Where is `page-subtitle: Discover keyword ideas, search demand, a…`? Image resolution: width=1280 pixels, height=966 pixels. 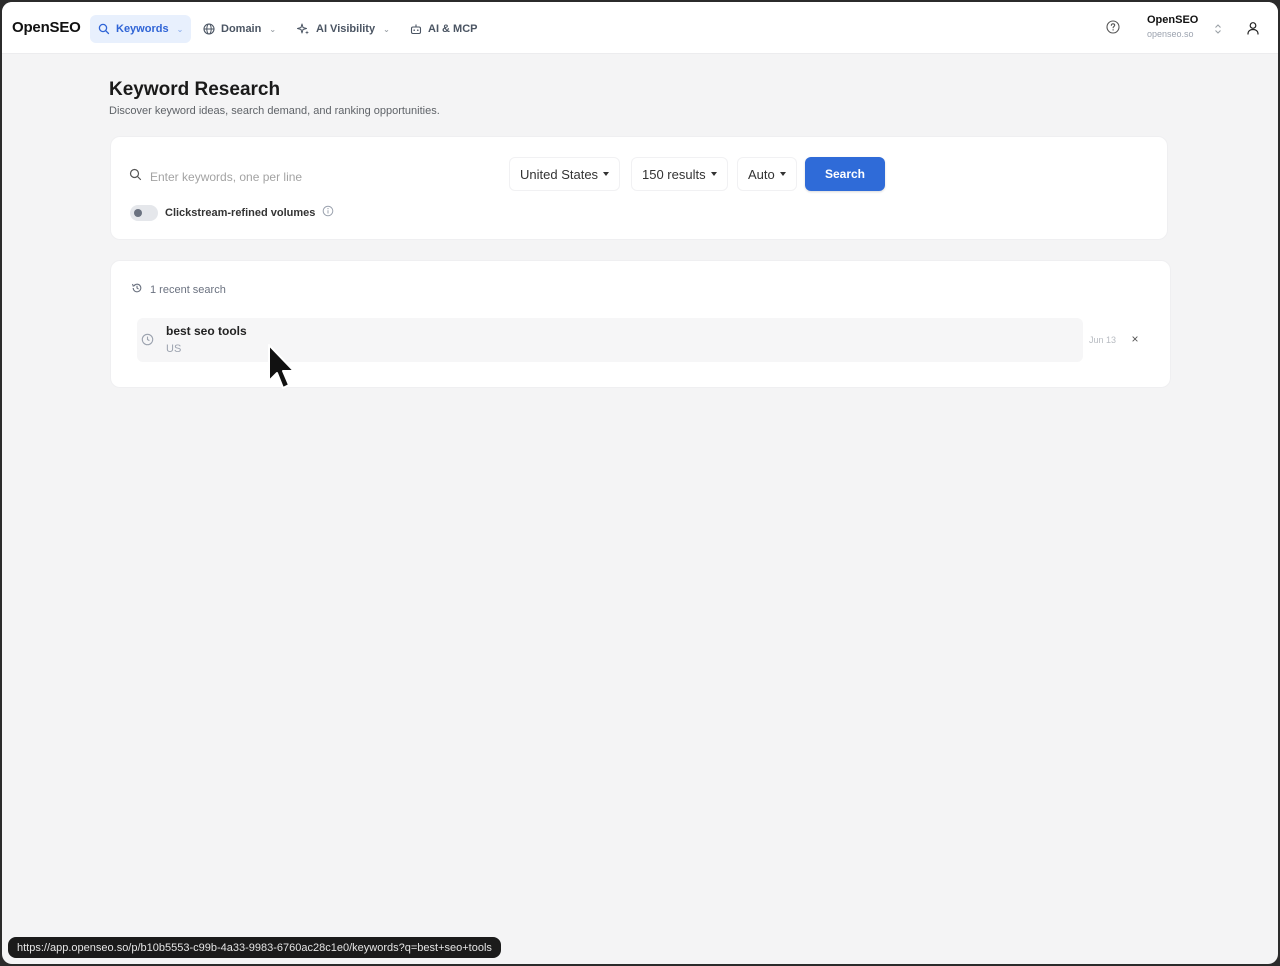 page-subtitle: Discover keyword ideas, search demand, a… is located at coordinates (274, 111).